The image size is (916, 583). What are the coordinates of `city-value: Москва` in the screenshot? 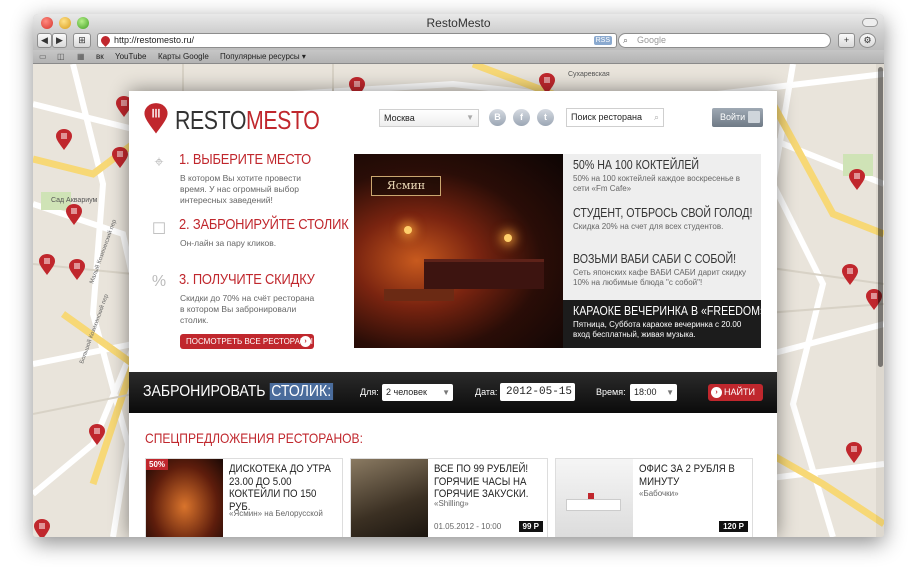 It's located at (399, 118).